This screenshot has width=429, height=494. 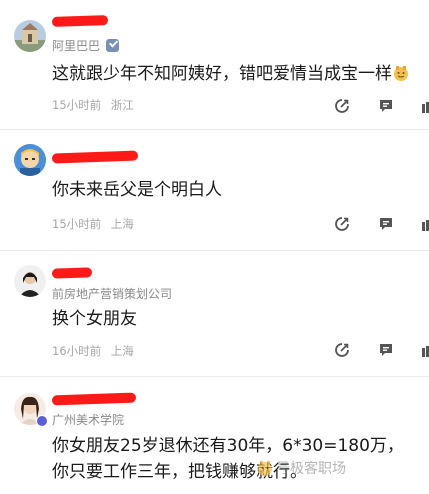 I want to click on user-organization: 前房地产营销策划公司, so click(x=112, y=293).